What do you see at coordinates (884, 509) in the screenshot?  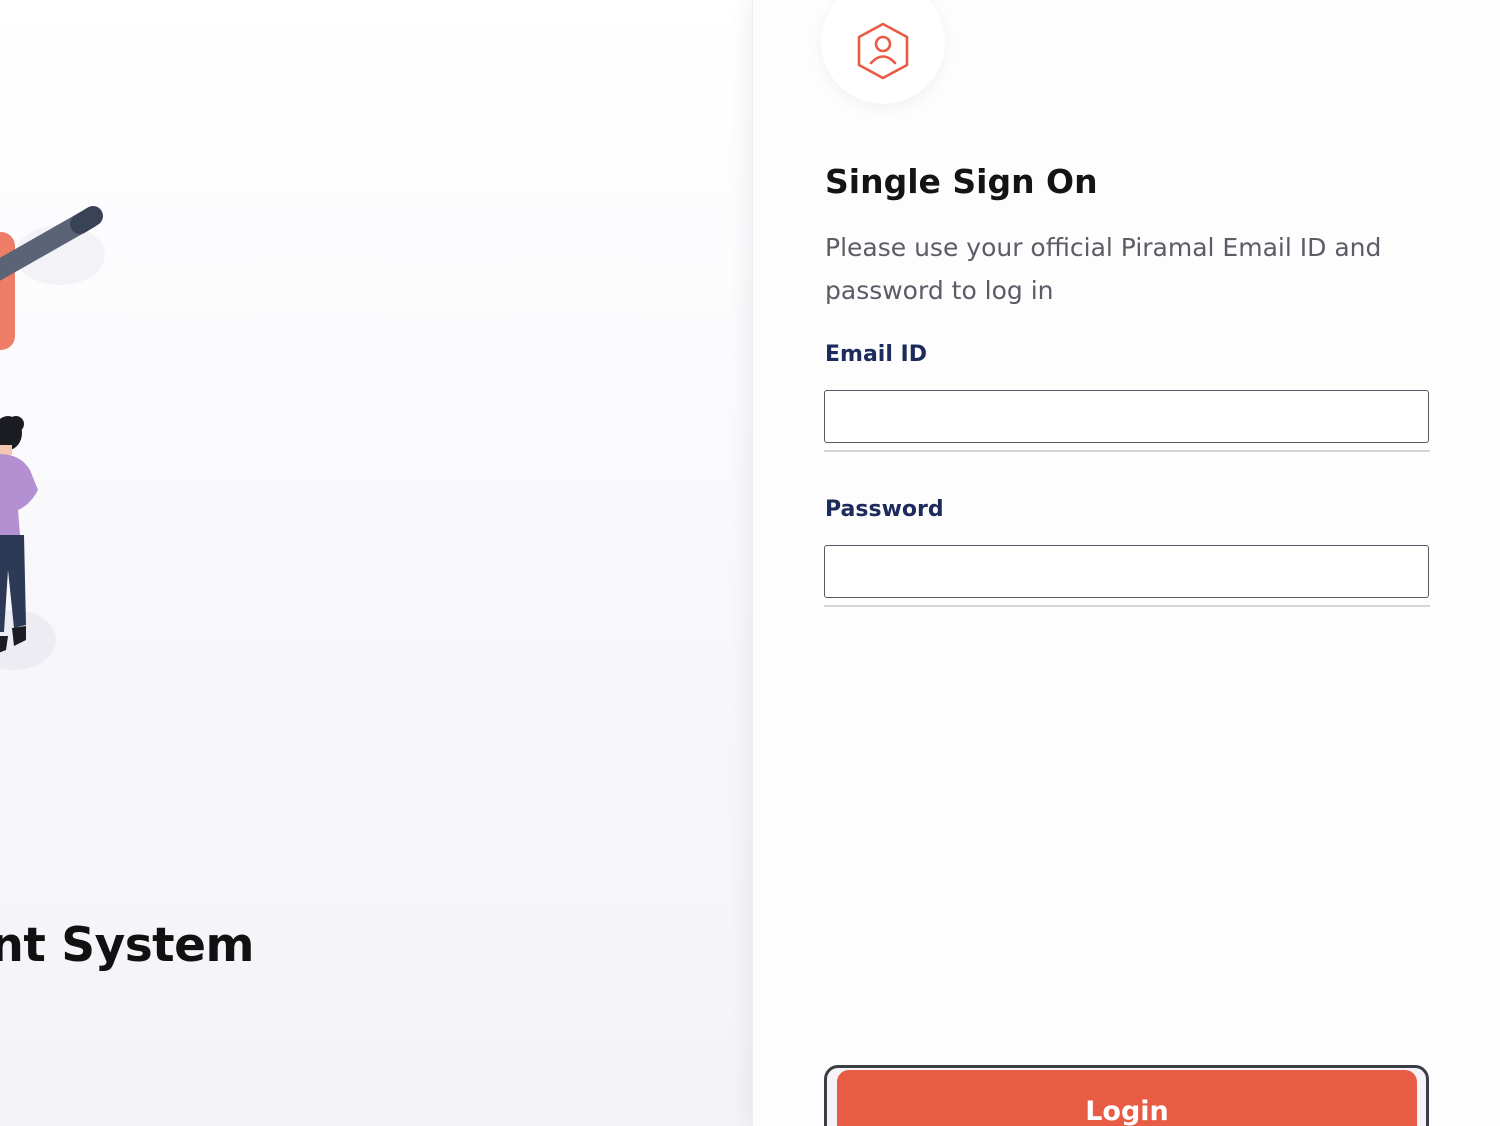 I see `password-label: Password` at bounding box center [884, 509].